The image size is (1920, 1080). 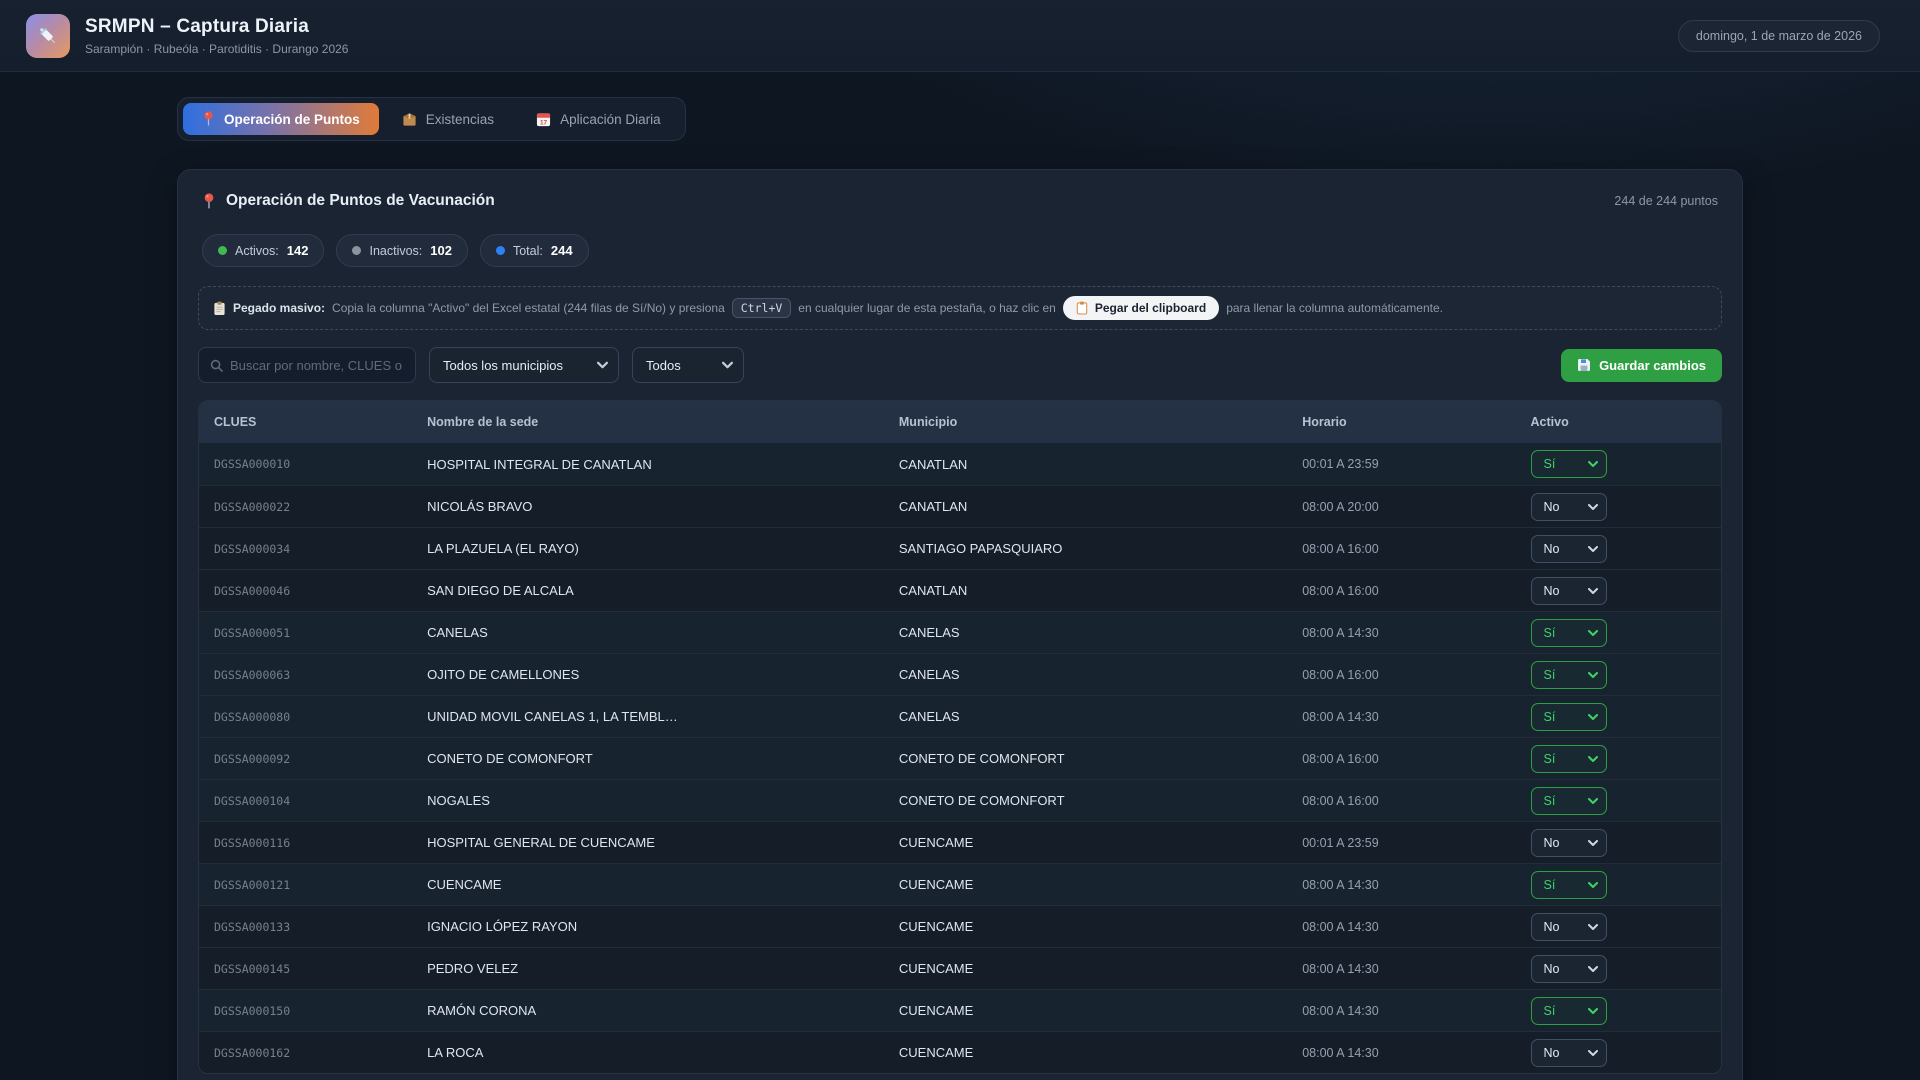 I want to click on sede-cell: HOSPITAL GENERAL DE CUENCAME, so click(x=541, y=842).